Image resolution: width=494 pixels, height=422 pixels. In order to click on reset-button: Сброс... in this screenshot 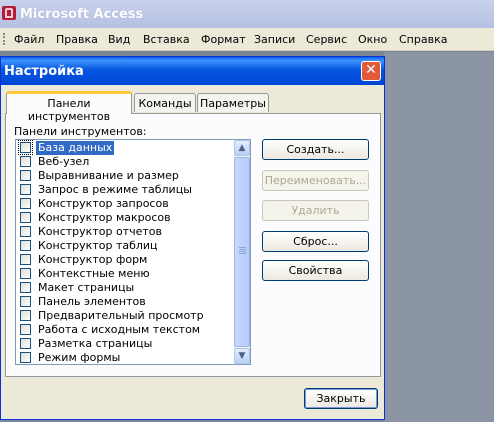, I will do `click(315, 241)`.